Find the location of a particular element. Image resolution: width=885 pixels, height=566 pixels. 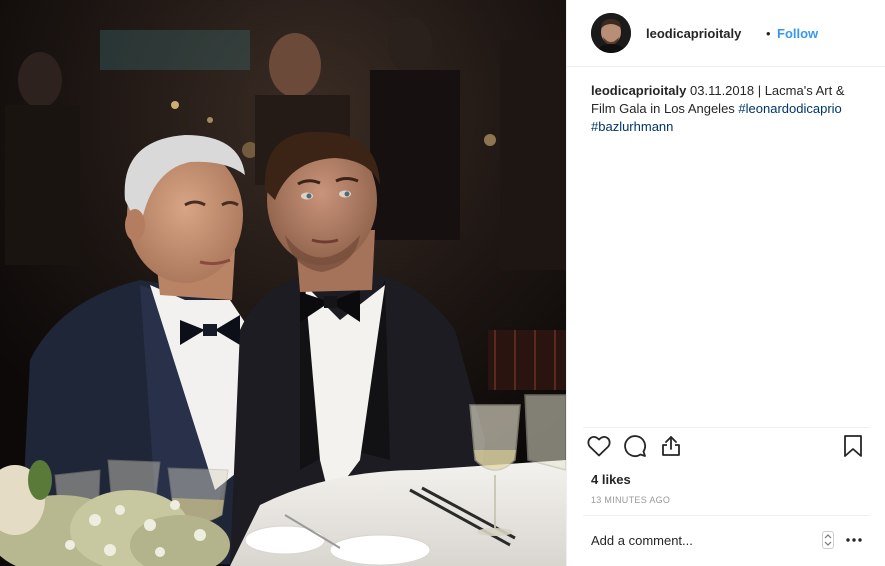

more-options-icon is located at coordinates (854, 540).